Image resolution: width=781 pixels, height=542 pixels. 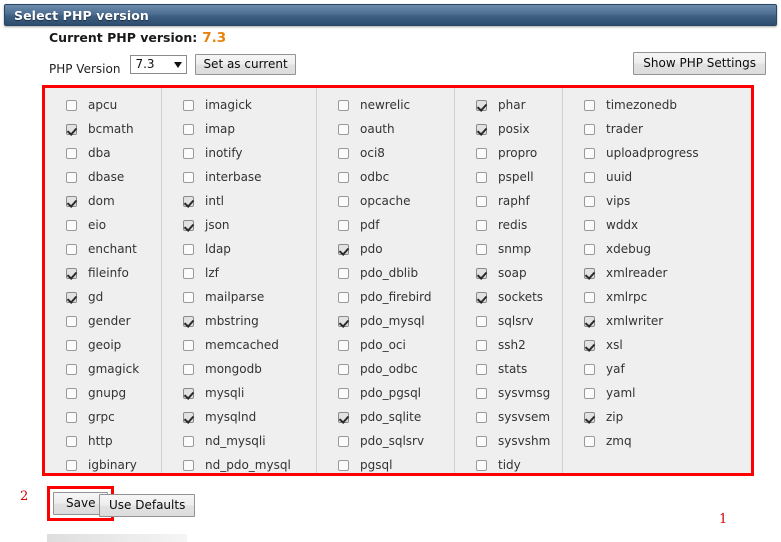 What do you see at coordinates (103, 321) in the screenshot?
I see `extension-row: gender` at bounding box center [103, 321].